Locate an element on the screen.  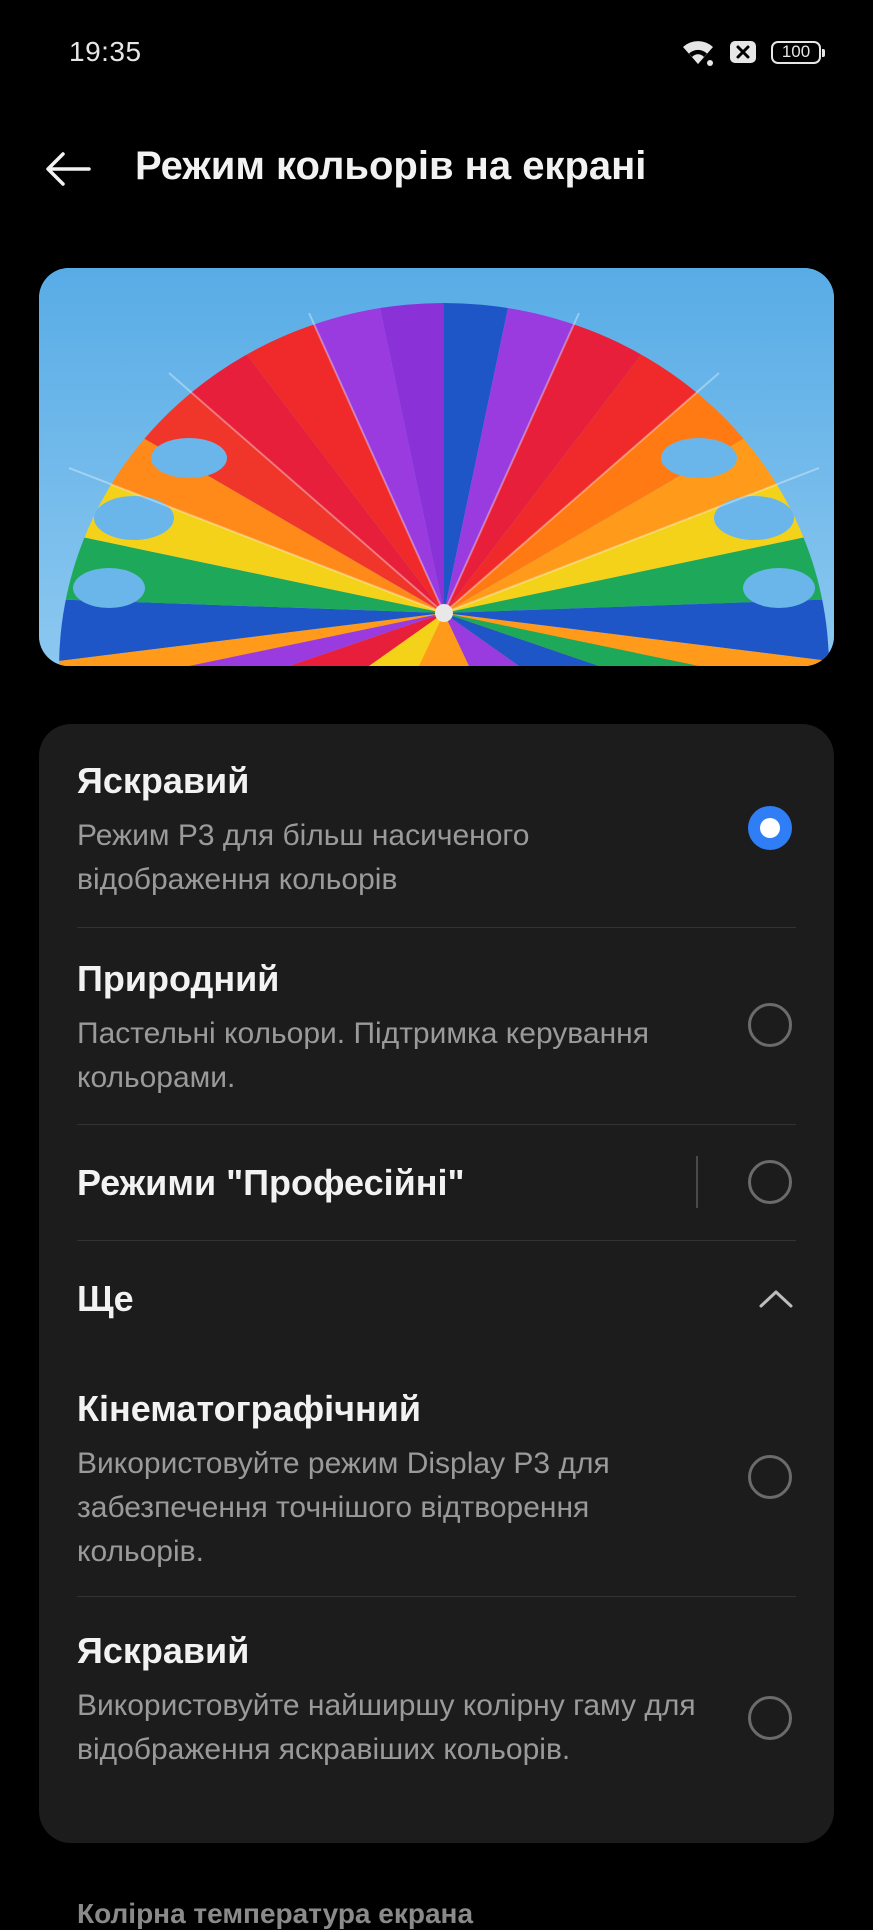
more-section-label: Ще is located at coordinates (105, 1299).